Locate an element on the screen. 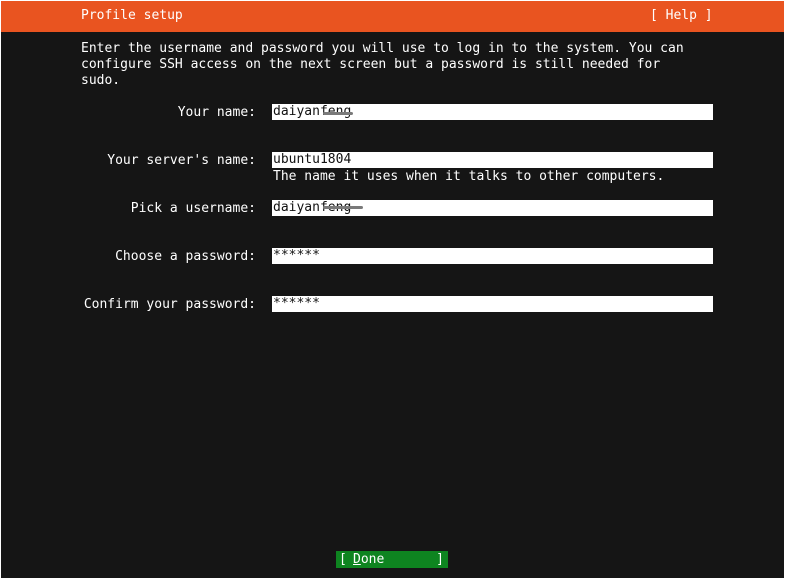  header-bar: Profile setup [ Help ] is located at coordinates (392, 16).